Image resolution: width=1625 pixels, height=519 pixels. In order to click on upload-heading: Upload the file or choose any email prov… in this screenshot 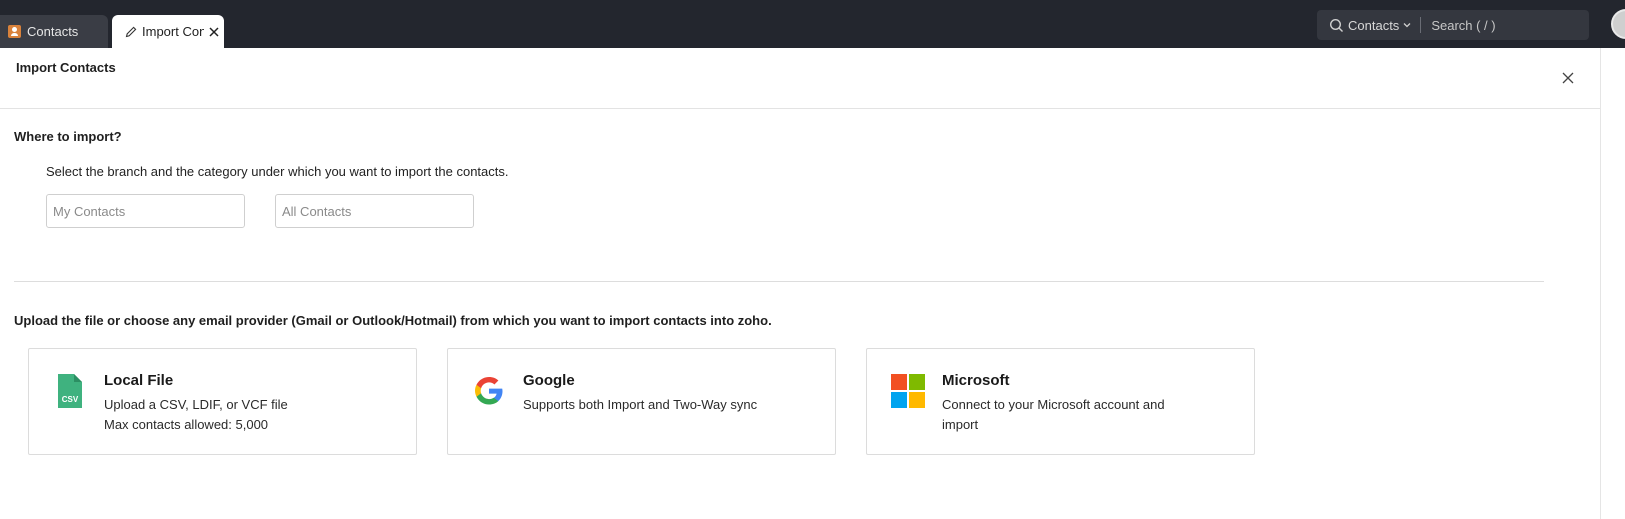, I will do `click(393, 320)`.